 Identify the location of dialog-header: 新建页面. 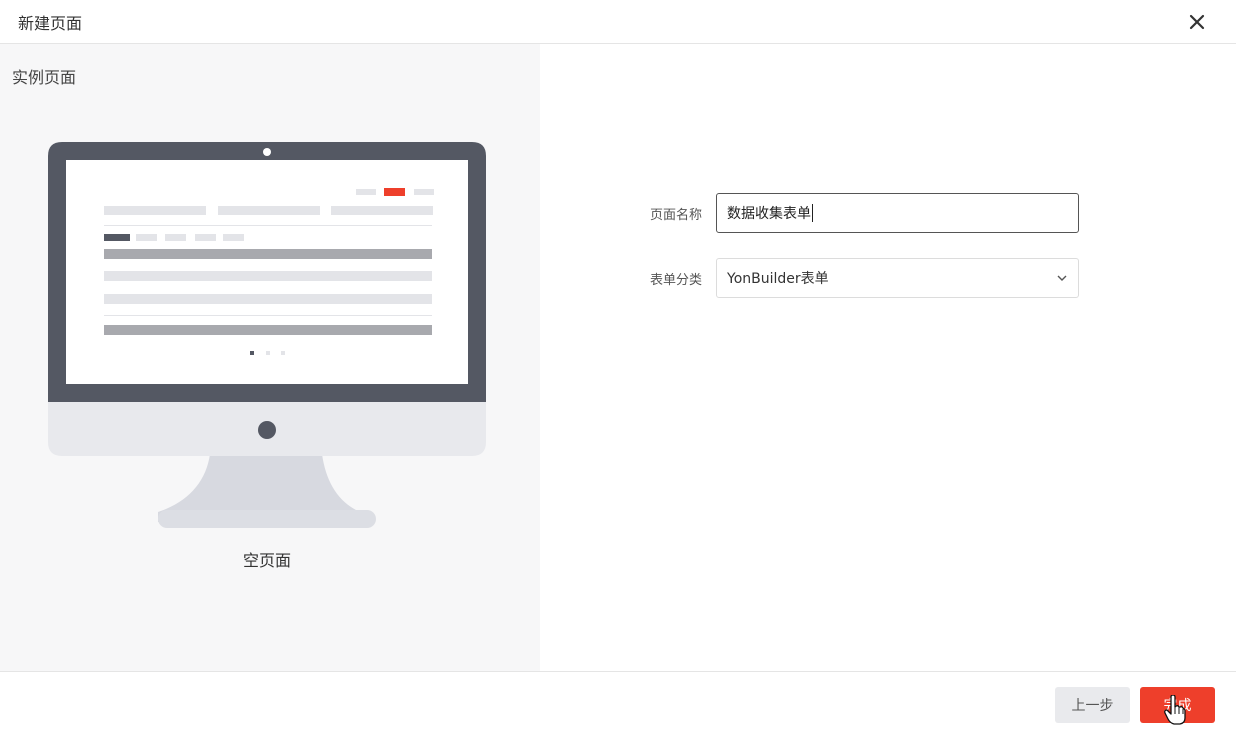
(618, 22).